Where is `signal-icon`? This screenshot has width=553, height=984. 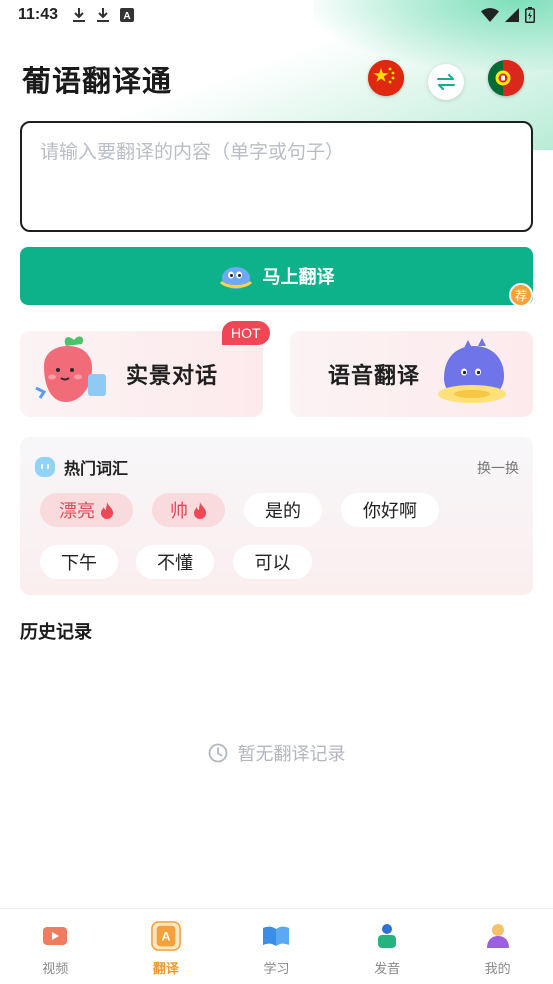
signal-icon is located at coordinates (512, 15).